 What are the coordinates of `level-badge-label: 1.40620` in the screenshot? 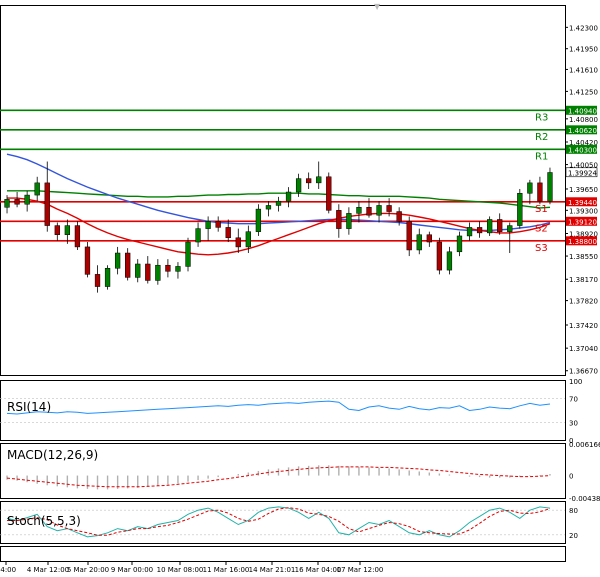 It's located at (582, 131).